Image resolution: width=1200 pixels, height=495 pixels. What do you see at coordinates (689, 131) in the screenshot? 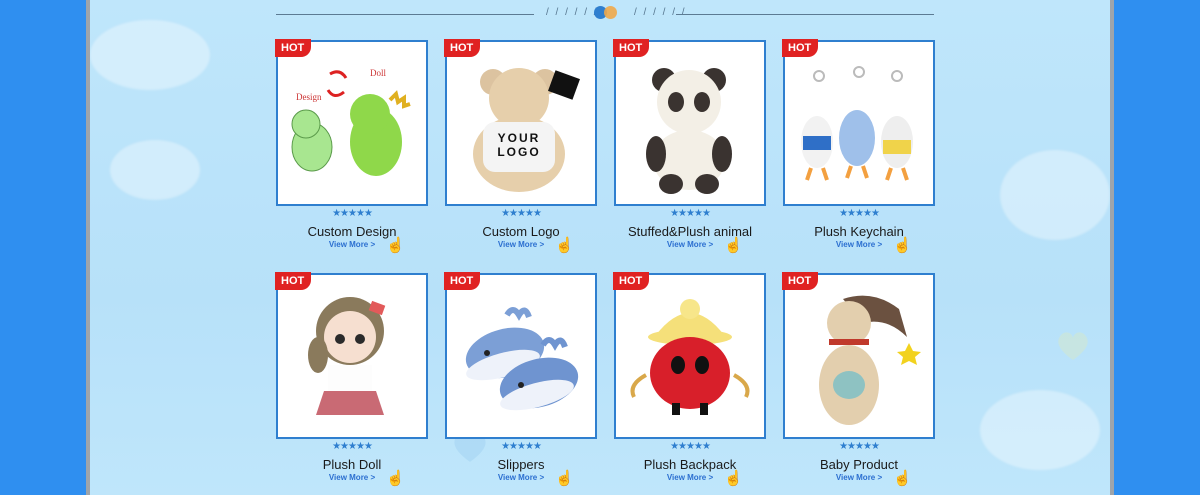
I see `panda-plush-image` at bounding box center [689, 131].